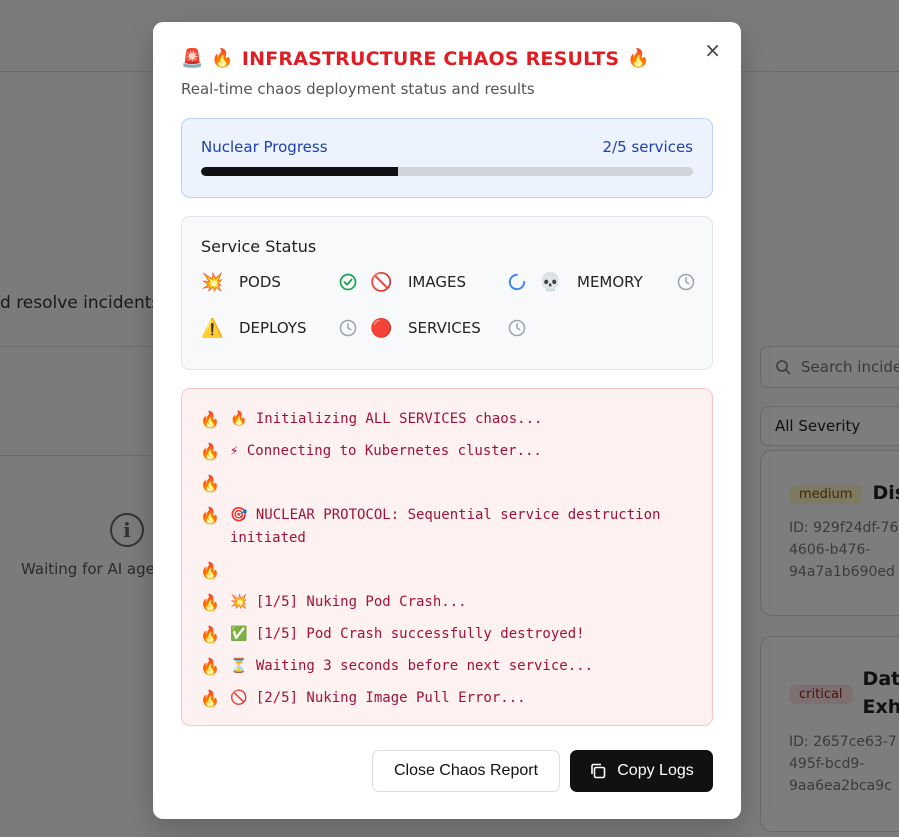 The image size is (899, 837). What do you see at coordinates (447, 171) in the screenshot?
I see `progress-bar` at bounding box center [447, 171].